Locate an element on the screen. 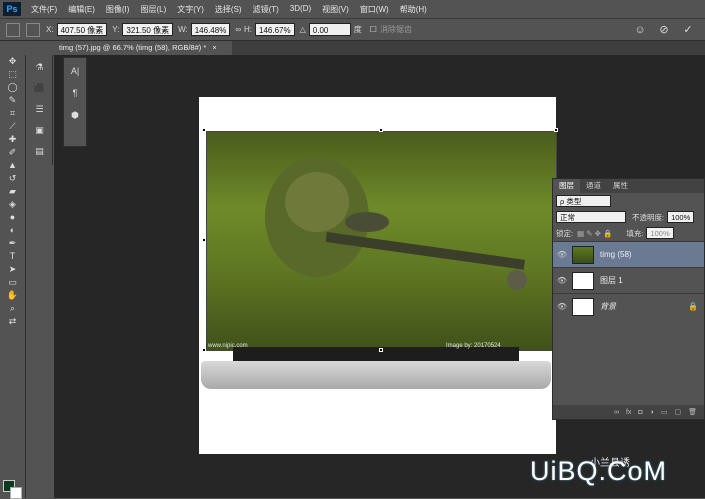  dodge-tool-icon: ◐ is located at coordinates (13, 230).